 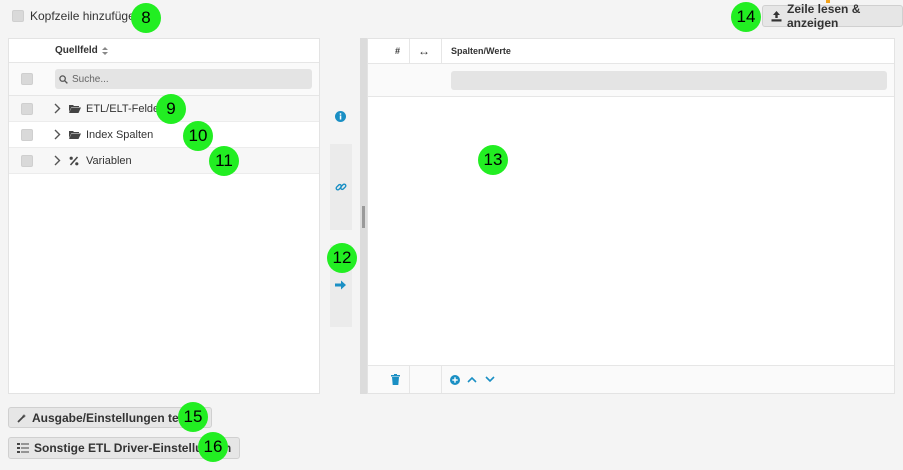 What do you see at coordinates (363, 217) in the screenshot?
I see `splitter-handle` at bounding box center [363, 217].